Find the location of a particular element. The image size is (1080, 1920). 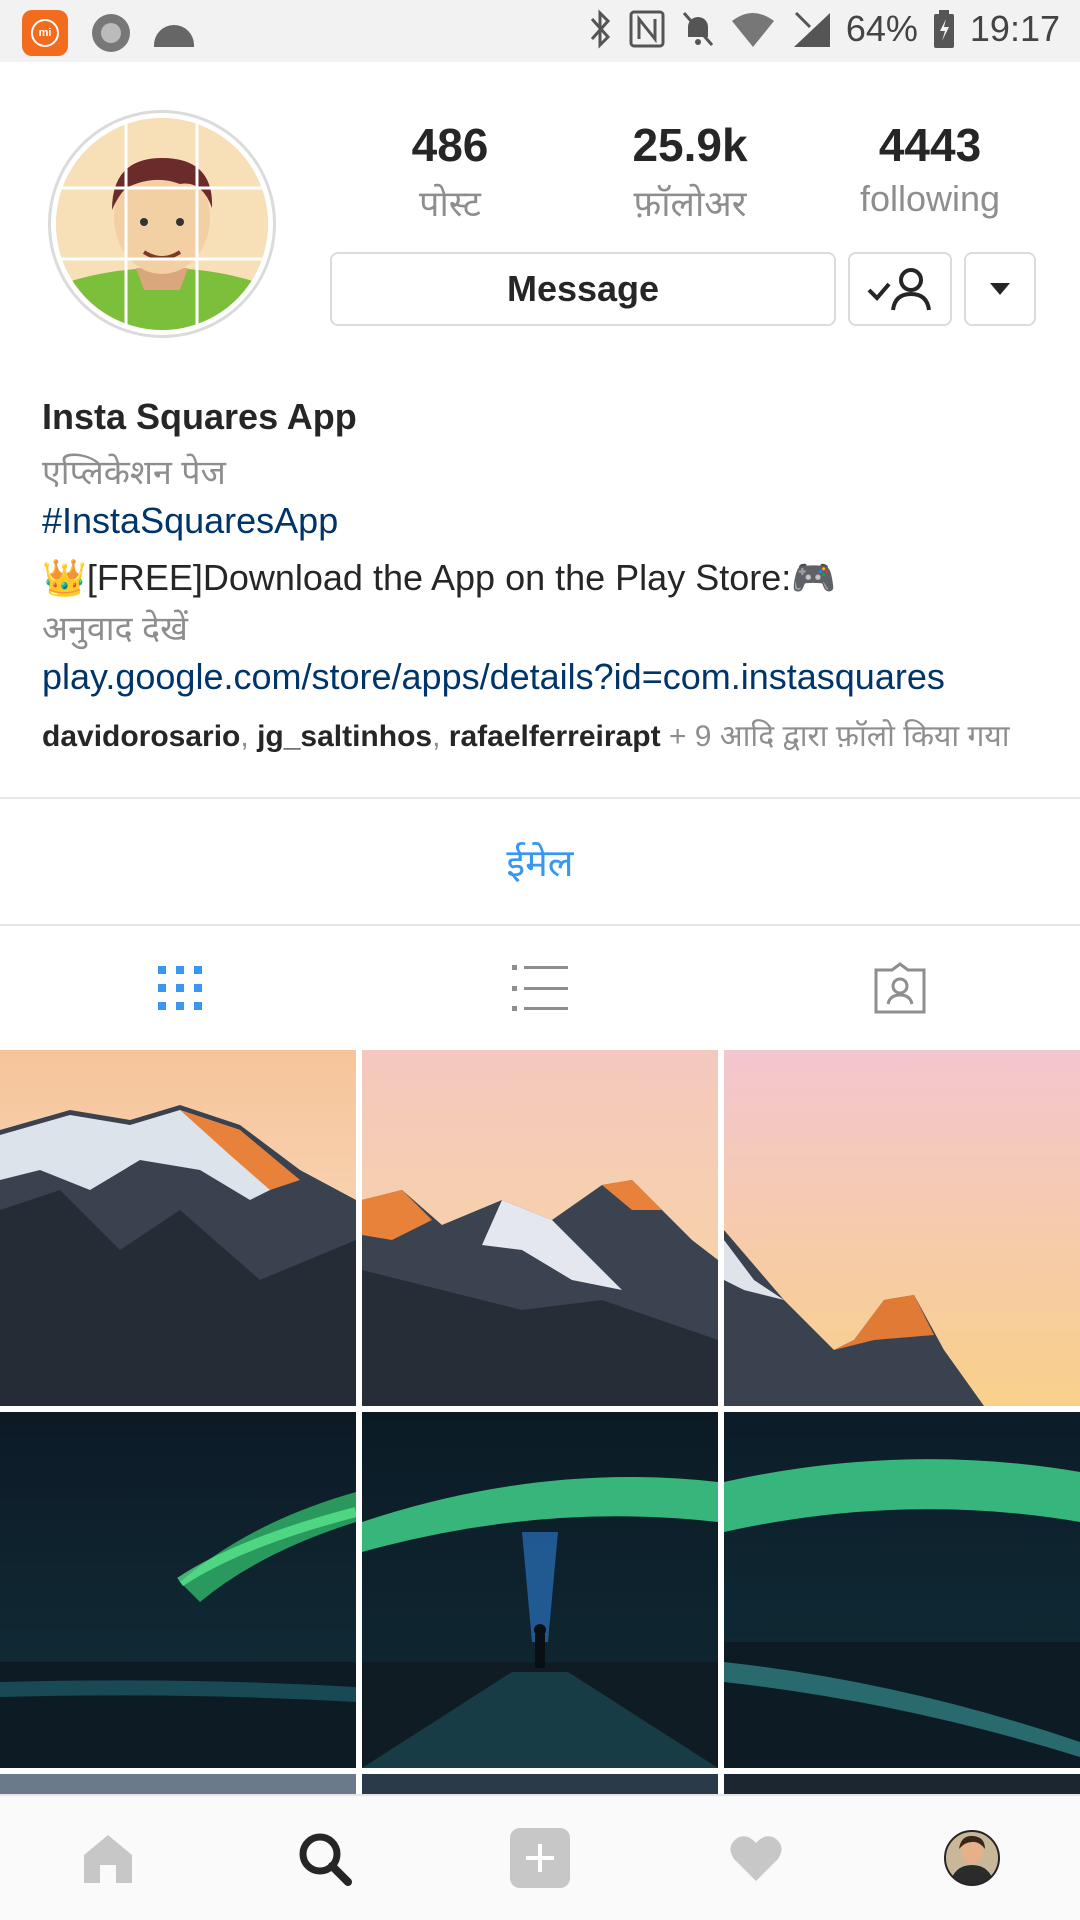

posts-stat: 486 पोस्ट is located at coordinates (450, 172).